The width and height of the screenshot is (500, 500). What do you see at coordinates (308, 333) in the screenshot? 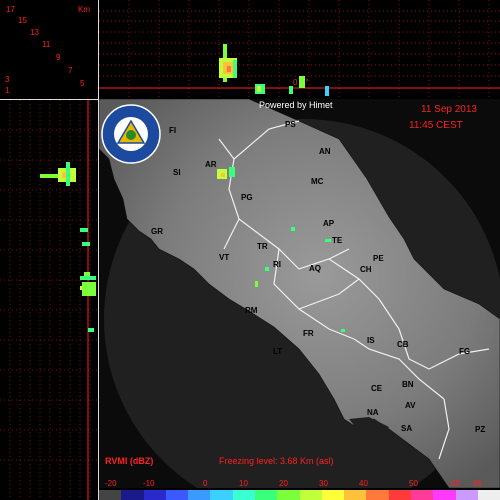
I see `city-fr: FR` at bounding box center [308, 333].